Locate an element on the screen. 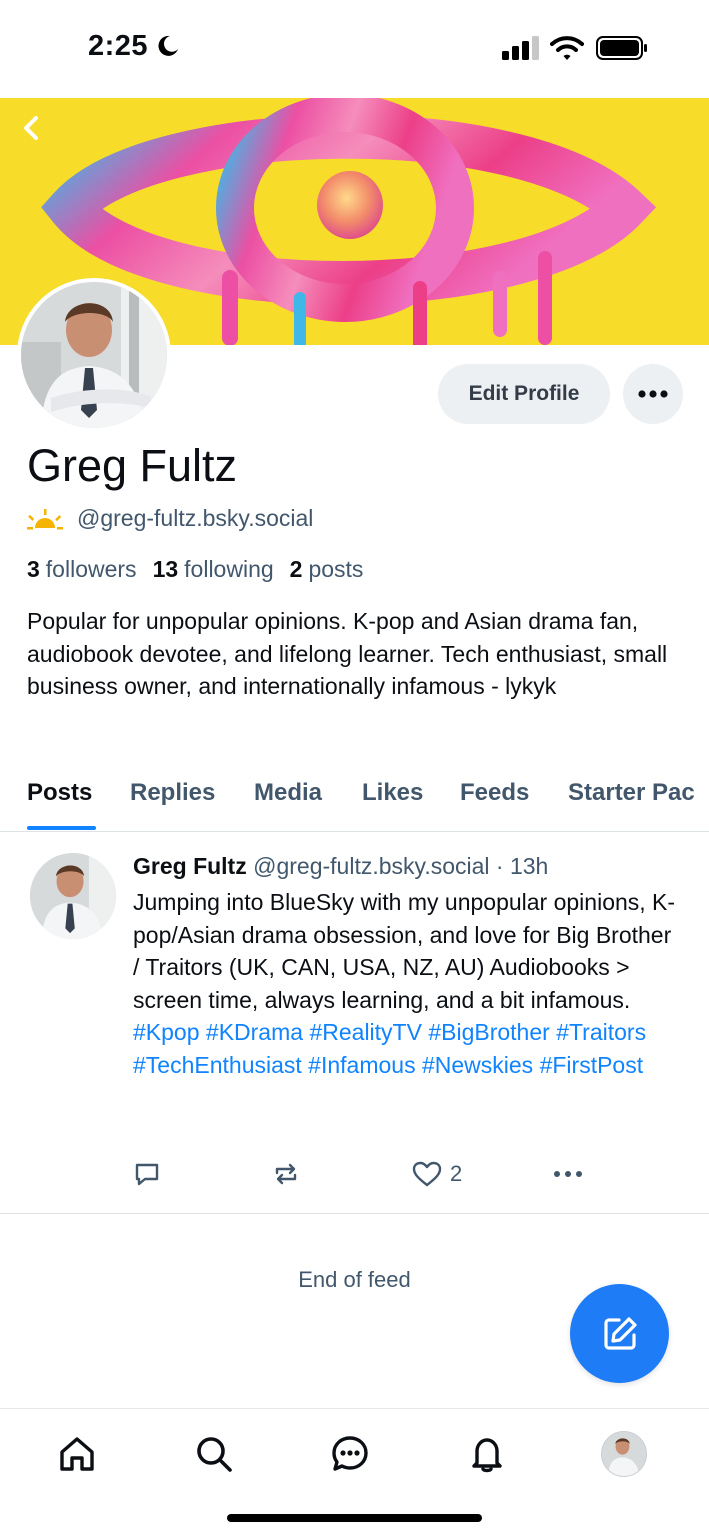  posts-count: 2 is located at coordinates (296, 569).